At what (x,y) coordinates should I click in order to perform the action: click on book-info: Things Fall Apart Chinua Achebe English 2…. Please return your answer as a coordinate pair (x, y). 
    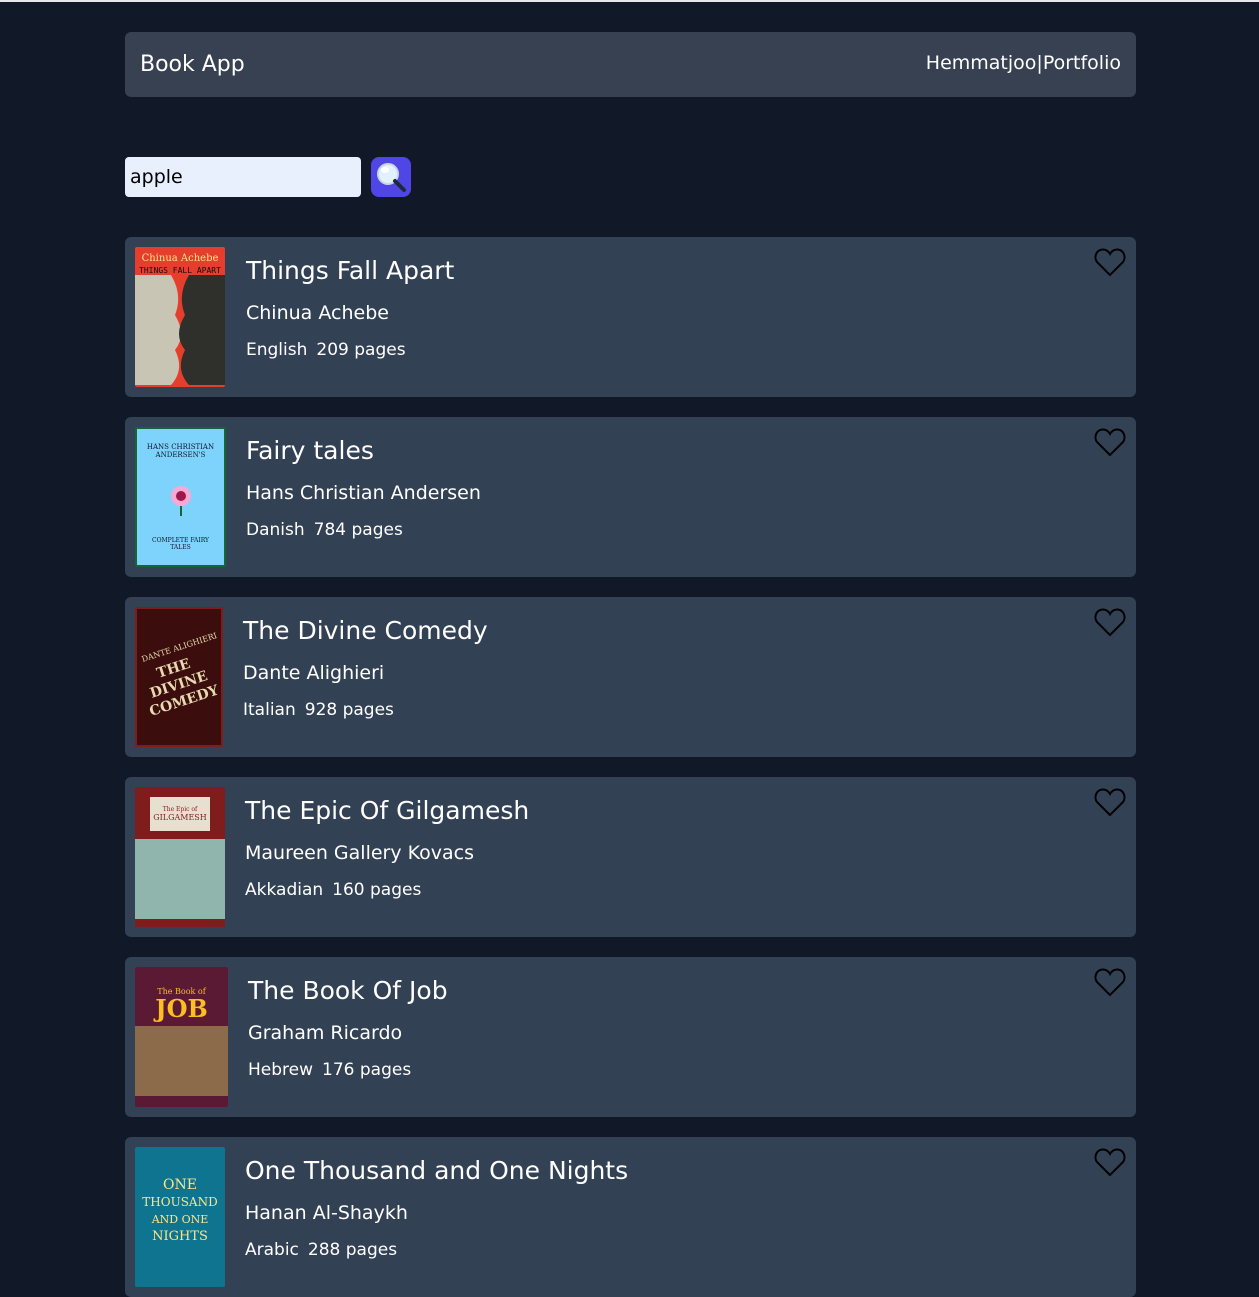
    Looking at the image, I should click on (350, 304).